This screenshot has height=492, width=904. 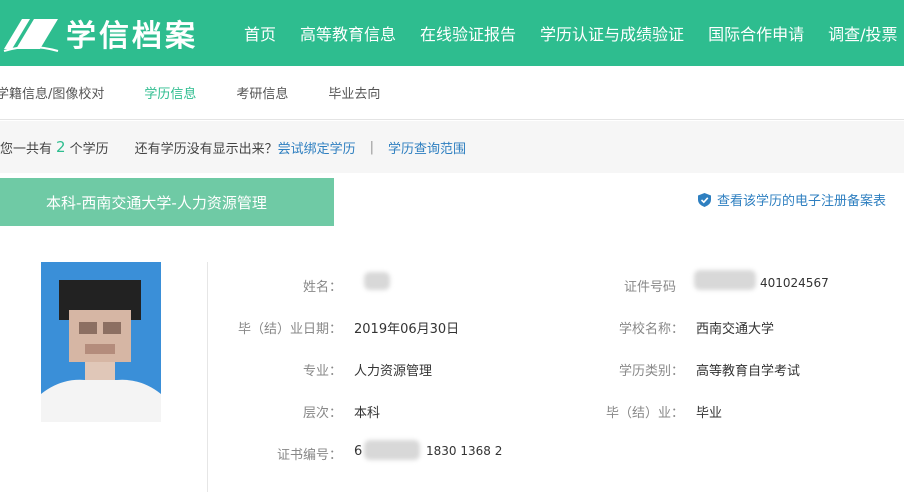 I want to click on tab-enrollment: 学籍信息/图像校对, so click(x=52, y=92).